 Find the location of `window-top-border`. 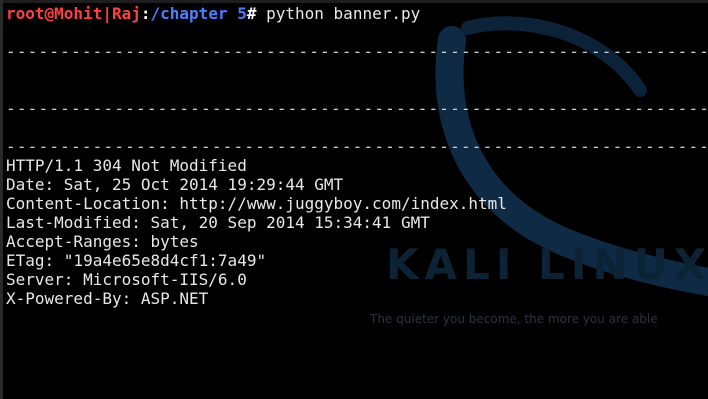

window-top-border is located at coordinates (354, 1).